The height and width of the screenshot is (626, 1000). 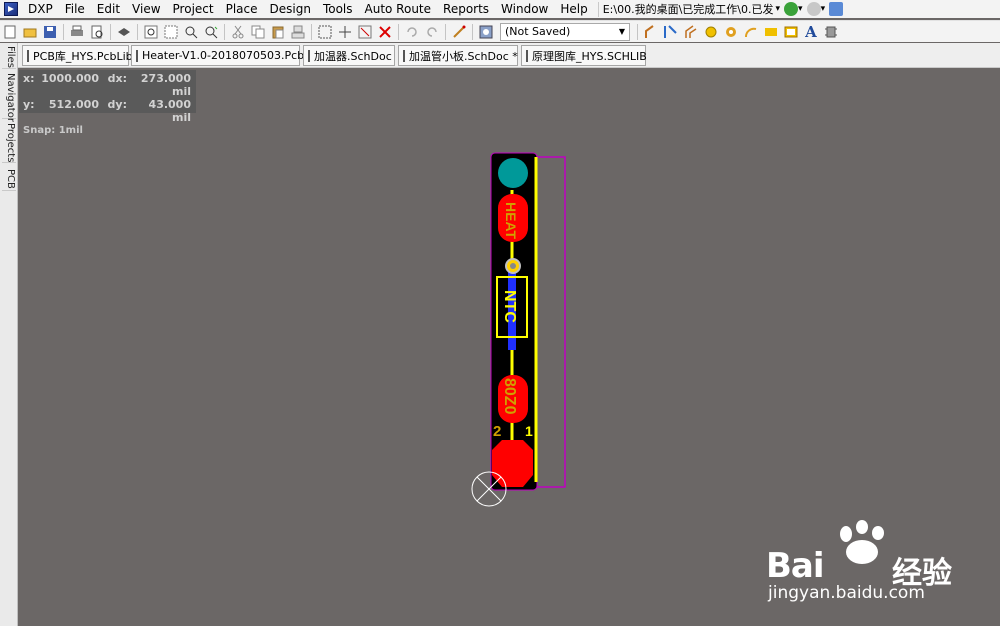 I want to click on main-toolbar: (Not Saved) ▼ A, so click(x=500, y=31).